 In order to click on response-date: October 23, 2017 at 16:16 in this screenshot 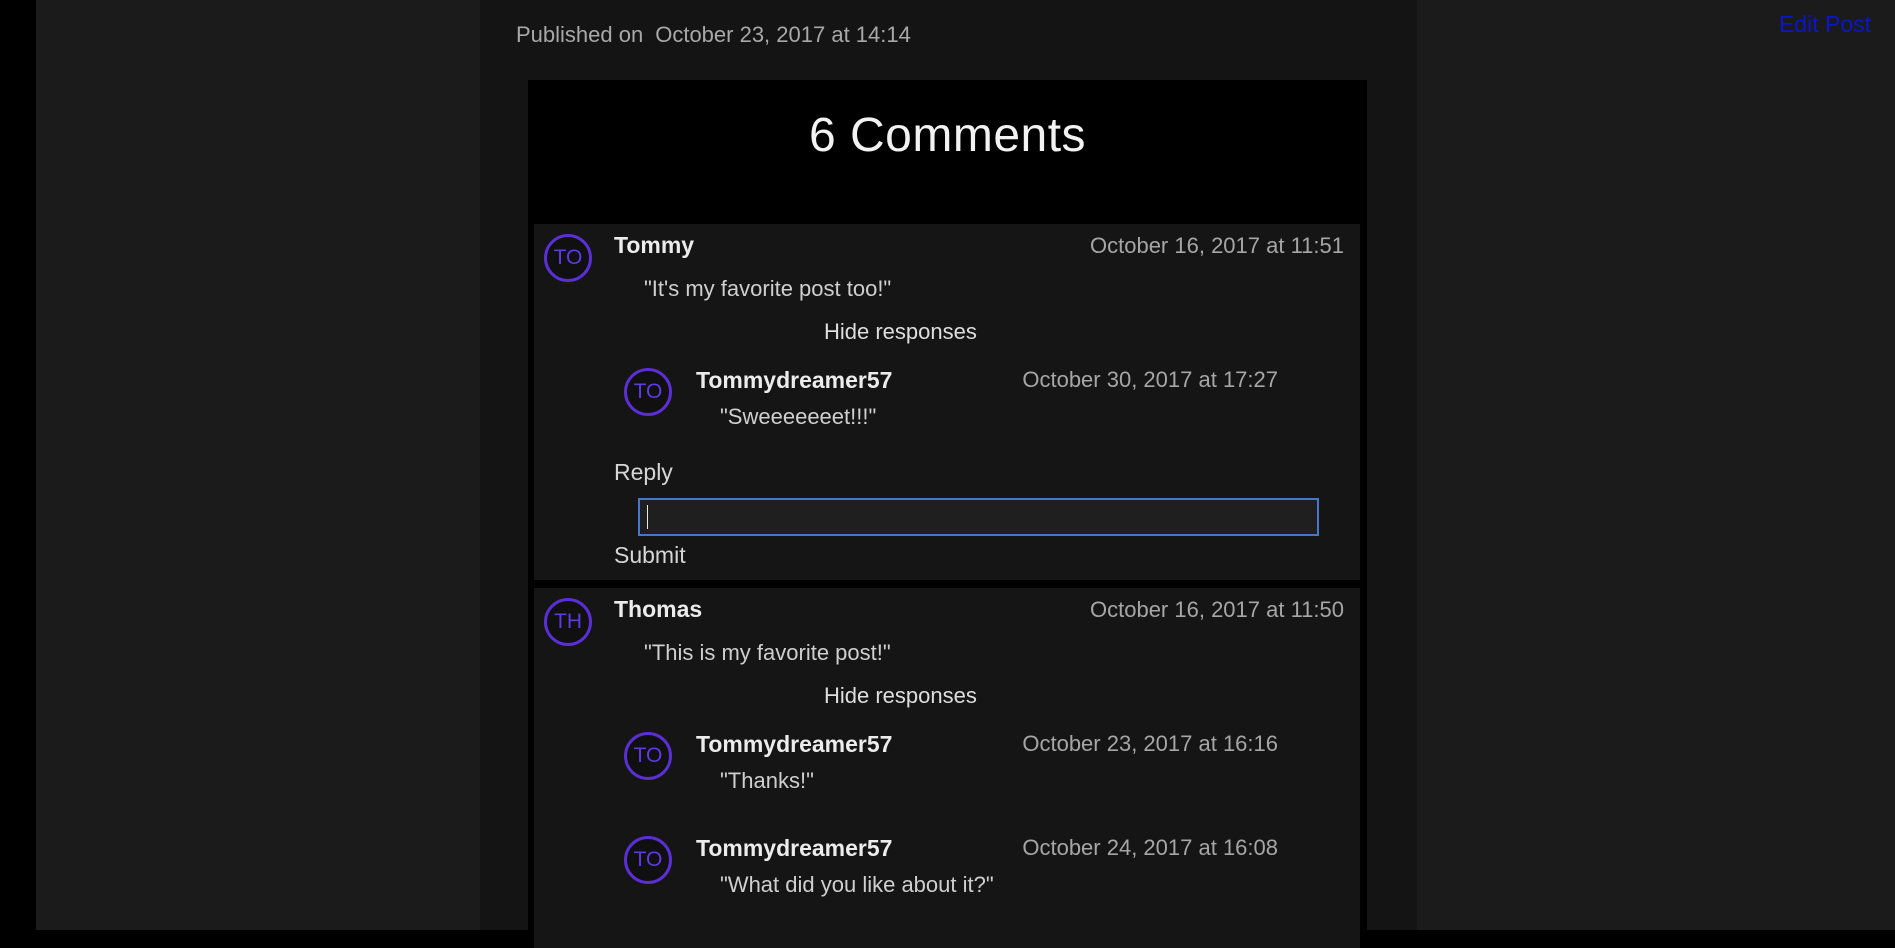, I will do `click(1150, 743)`.